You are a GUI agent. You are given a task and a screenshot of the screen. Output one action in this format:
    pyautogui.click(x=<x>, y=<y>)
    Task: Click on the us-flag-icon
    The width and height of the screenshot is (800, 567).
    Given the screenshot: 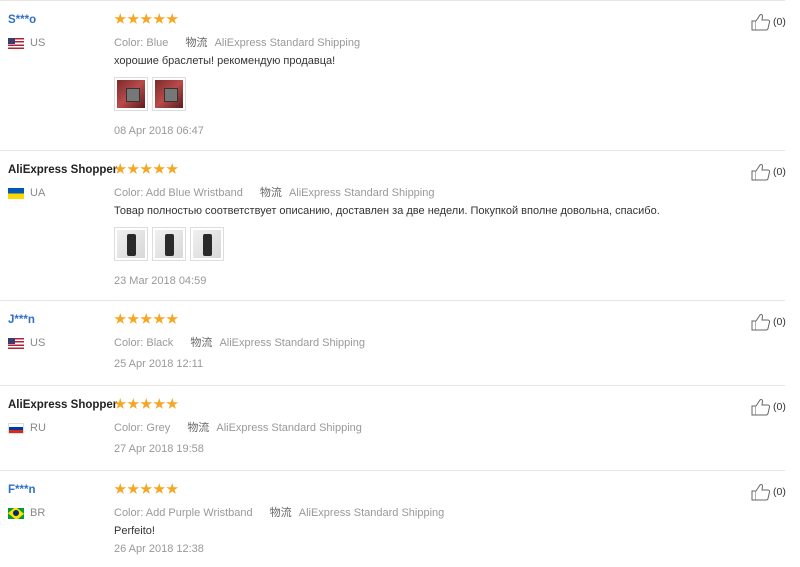 What is the action you would take?
    pyautogui.click(x=16, y=43)
    